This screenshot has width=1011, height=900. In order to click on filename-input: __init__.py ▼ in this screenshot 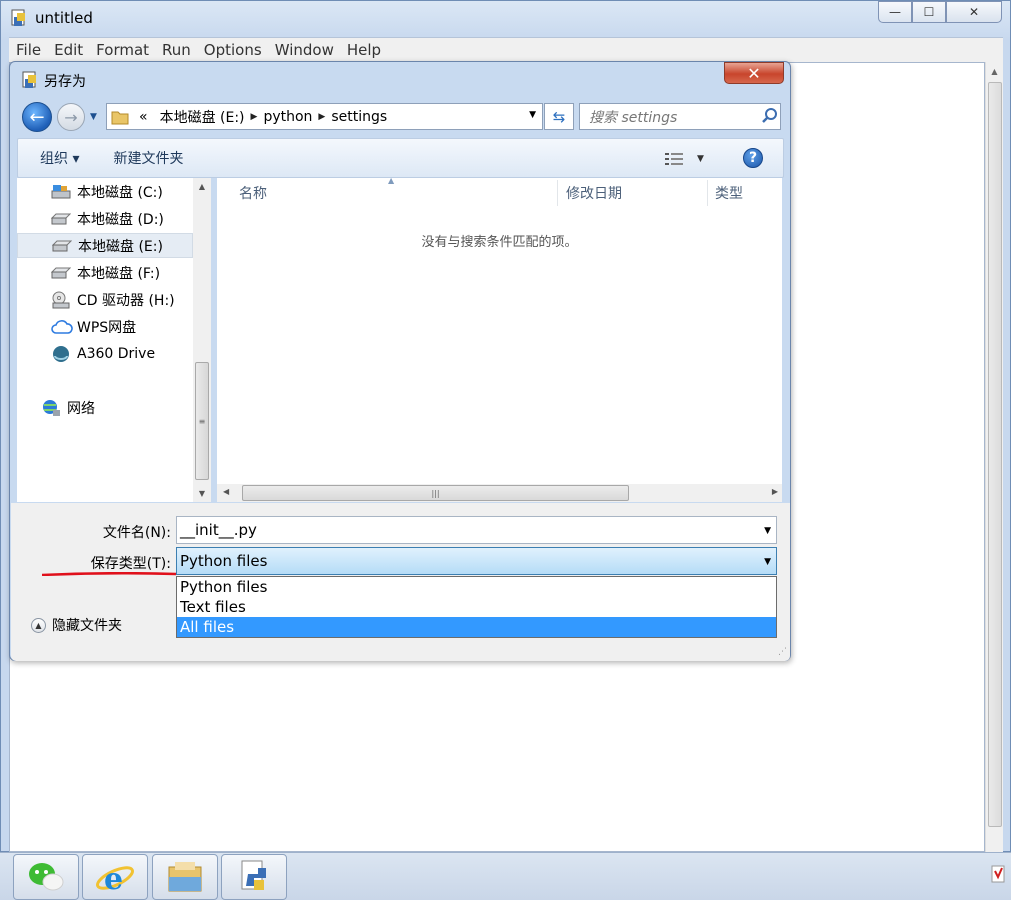, I will do `click(476, 530)`.